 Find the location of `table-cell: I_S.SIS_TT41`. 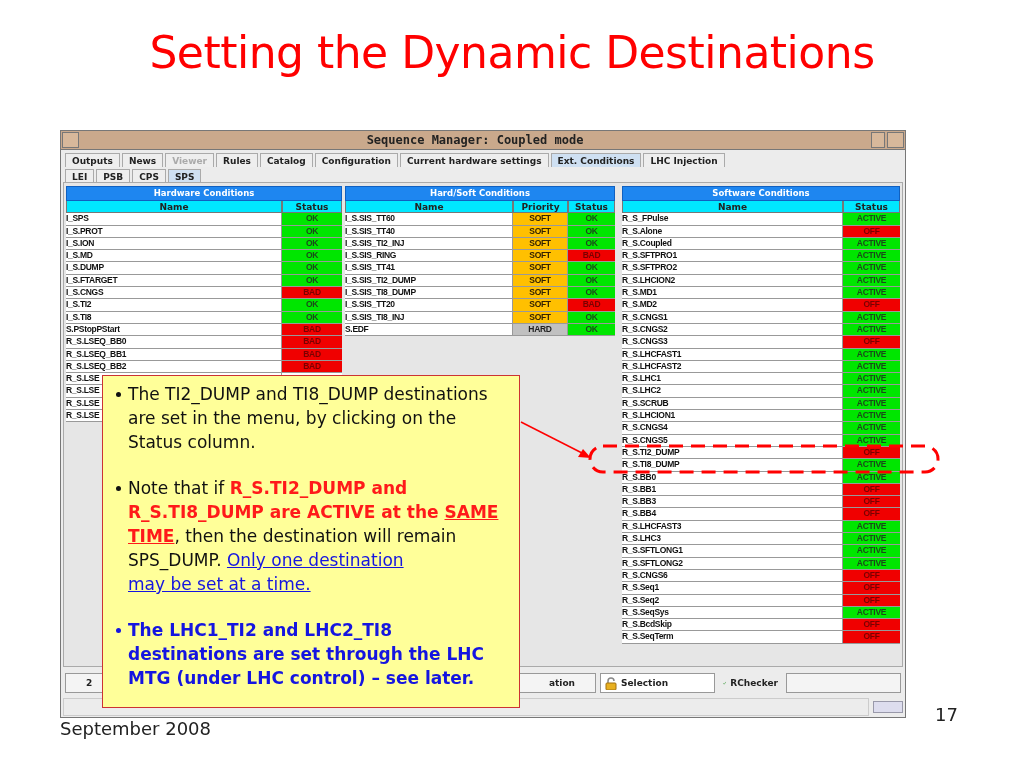

table-cell: I_S.SIS_TT41 is located at coordinates (429, 268).